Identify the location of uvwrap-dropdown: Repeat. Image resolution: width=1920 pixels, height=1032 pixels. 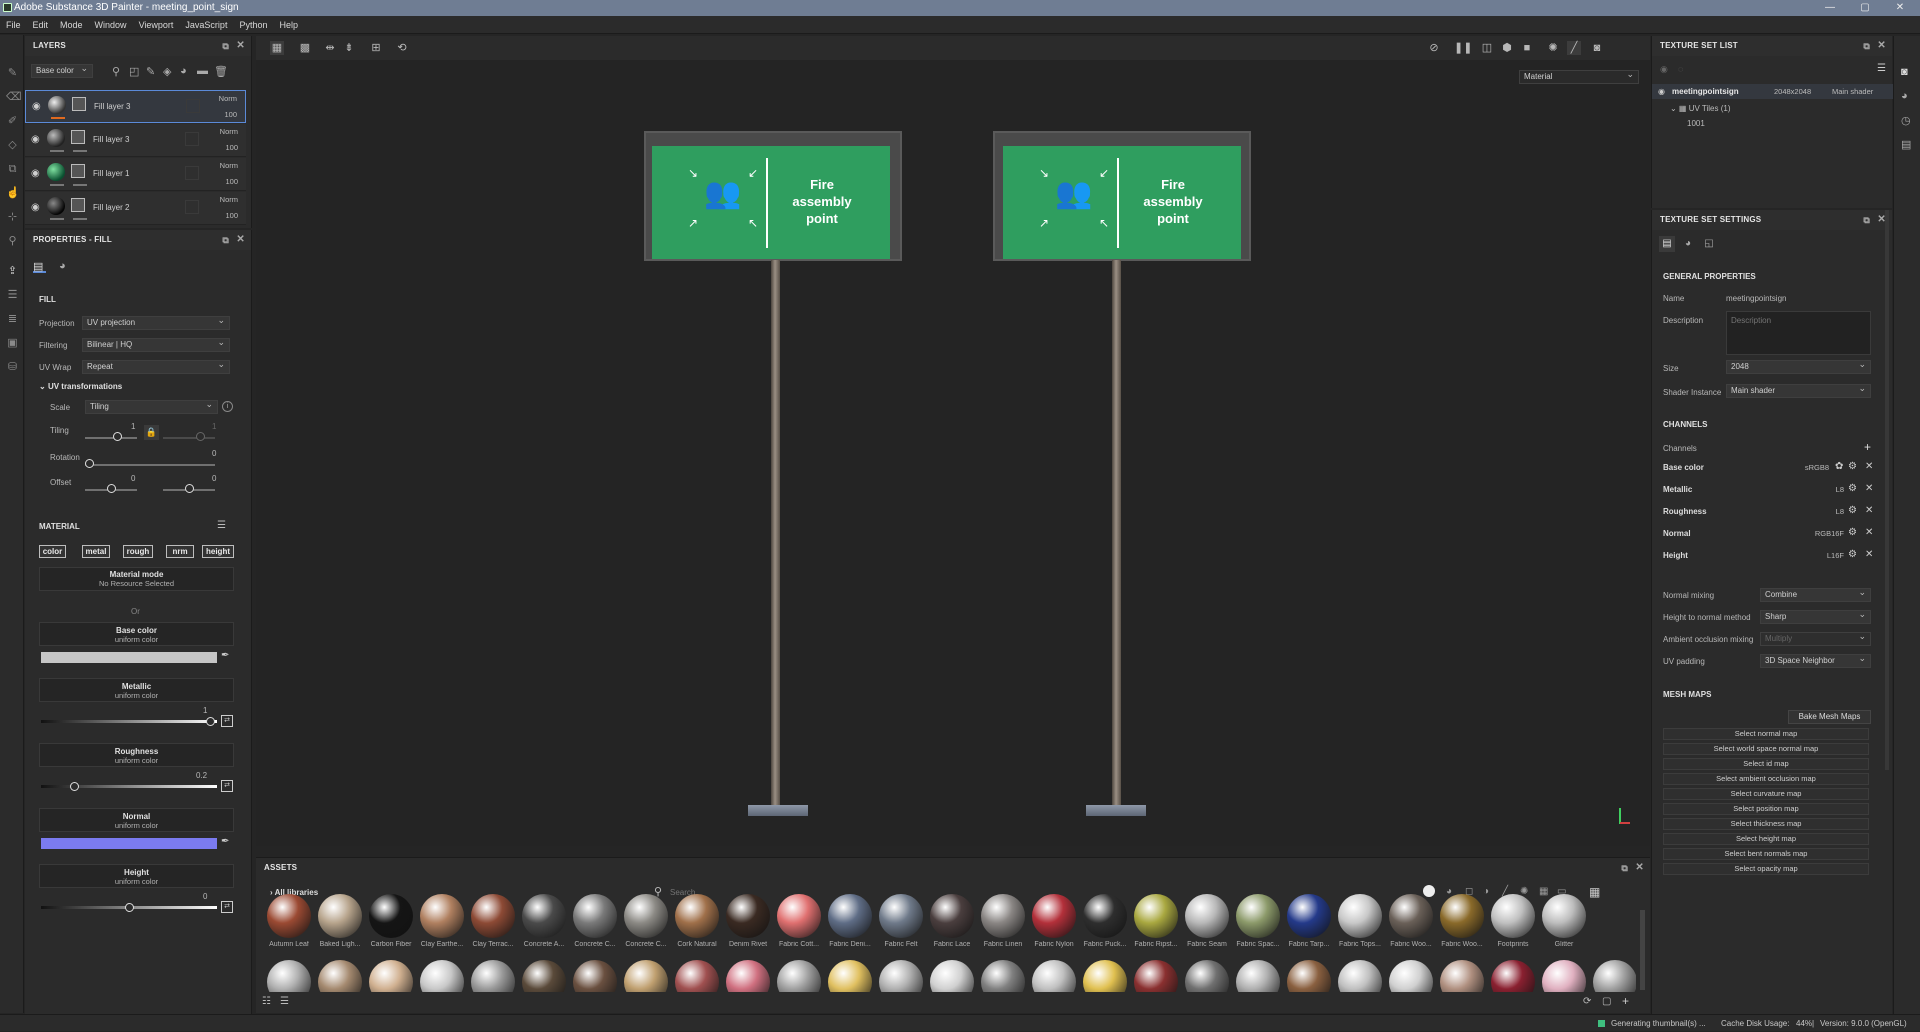
(156, 366).